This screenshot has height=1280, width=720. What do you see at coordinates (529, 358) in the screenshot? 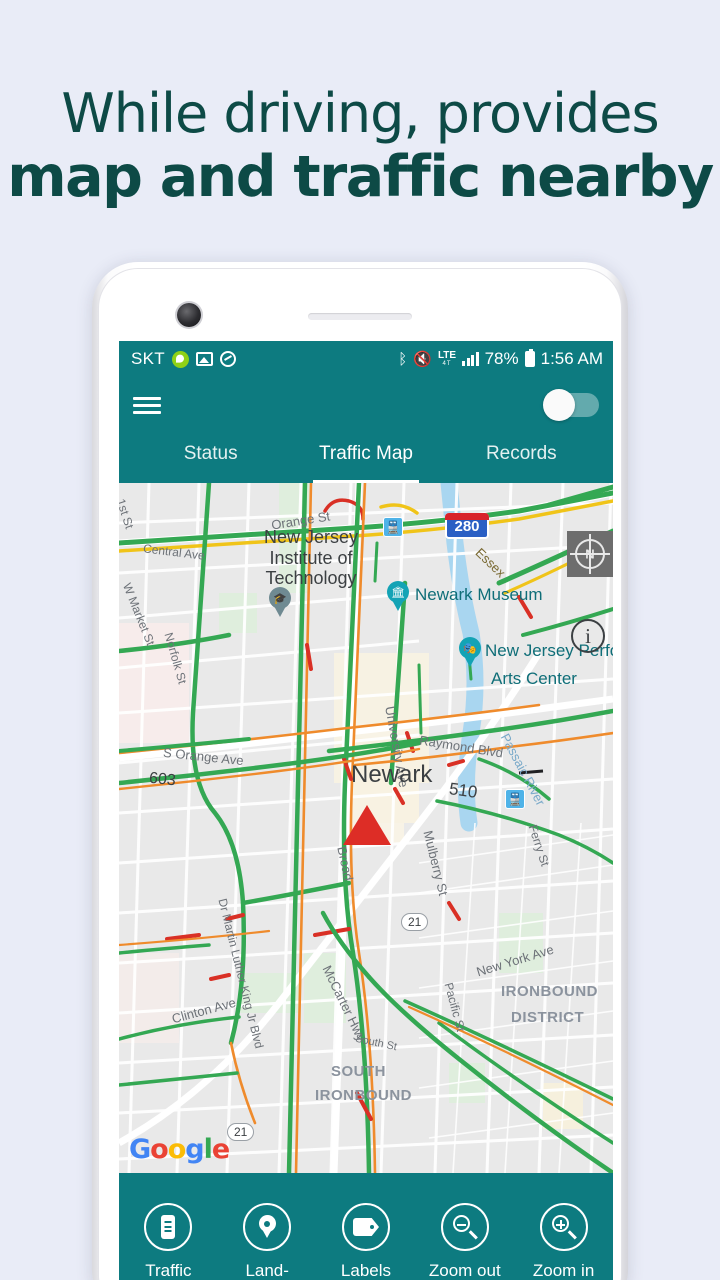
I see `battery-icon` at bounding box center [529, 358].